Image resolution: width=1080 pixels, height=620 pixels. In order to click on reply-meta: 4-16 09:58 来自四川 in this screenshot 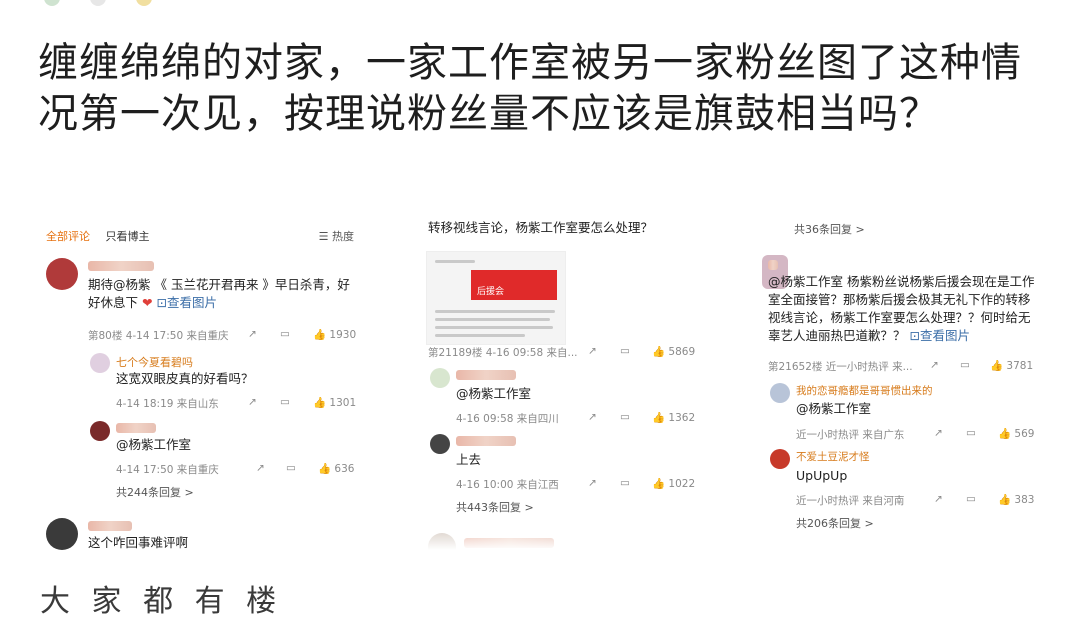, I will do `click(507, 419)`.